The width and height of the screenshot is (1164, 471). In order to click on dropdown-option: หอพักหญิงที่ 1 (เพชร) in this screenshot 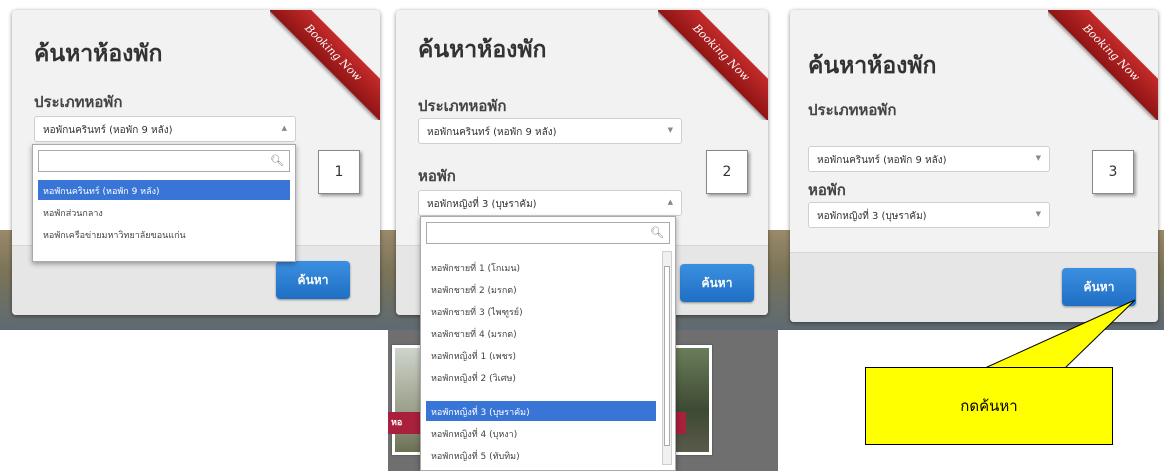, I will do `click(541, 355)`.